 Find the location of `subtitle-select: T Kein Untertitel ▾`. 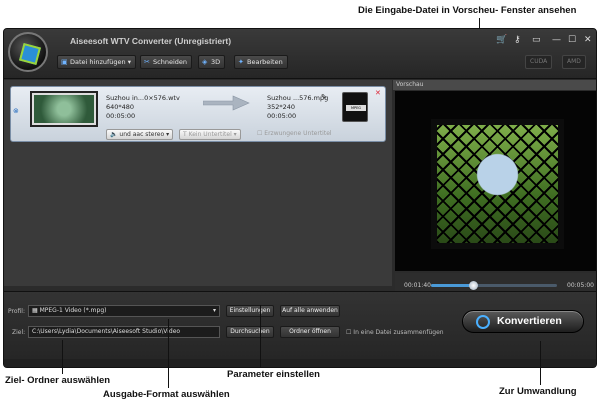

subtitle-select: T Kein Untertitel ▾ is located at coordinates (210, 134).